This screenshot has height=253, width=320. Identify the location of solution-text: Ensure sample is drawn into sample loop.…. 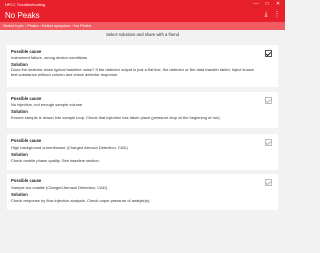
(116, 117).